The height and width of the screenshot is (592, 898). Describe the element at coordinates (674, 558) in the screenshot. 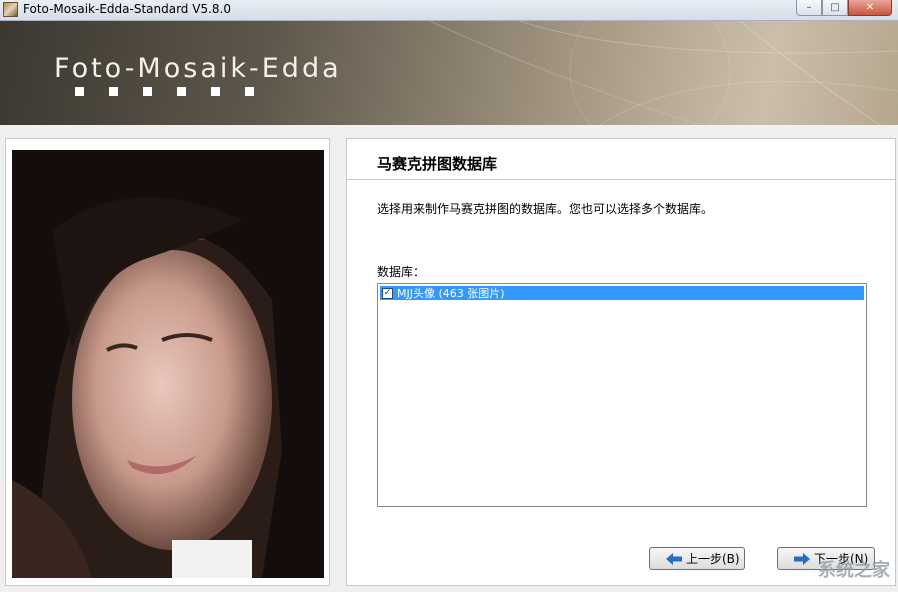

I see `arrow-left-icon` at that location.